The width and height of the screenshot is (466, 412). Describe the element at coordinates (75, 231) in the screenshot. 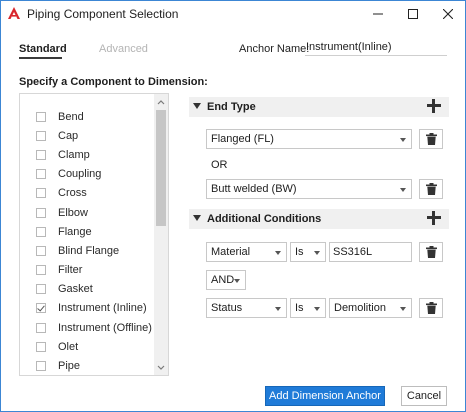

I see `list-item-label: Flange` at that location.